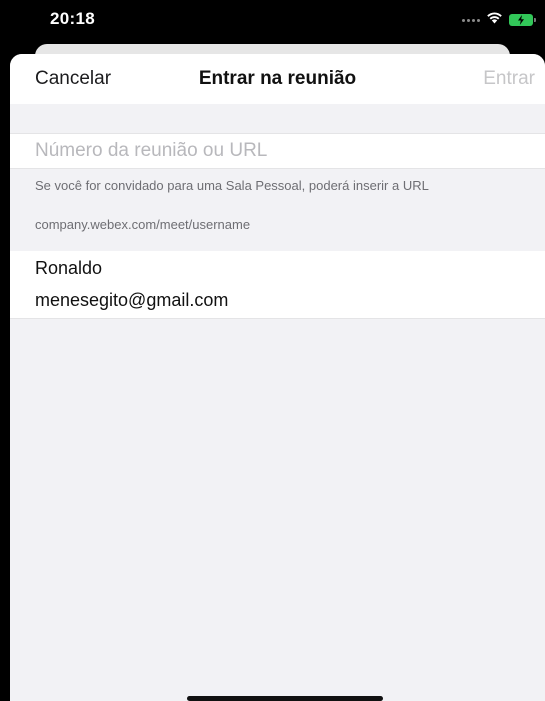 Image resolution: width=545 pixels, height=701 pixels. What do you see at coordinates (72, 18) in the screenshot?
I see `status-time: 20:18` at bounding box center [72, 18].